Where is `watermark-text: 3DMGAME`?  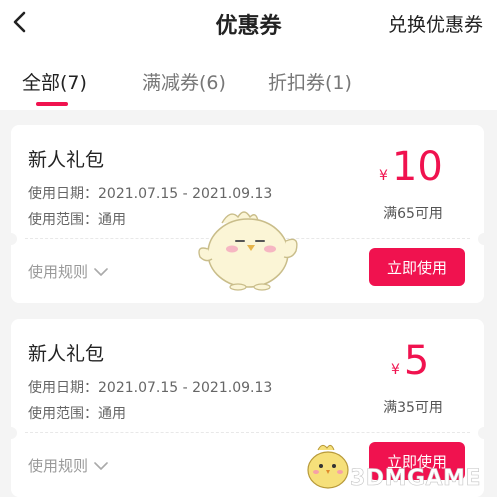 watermark-text: 3DMGAME is located at coordinates (415, 479).